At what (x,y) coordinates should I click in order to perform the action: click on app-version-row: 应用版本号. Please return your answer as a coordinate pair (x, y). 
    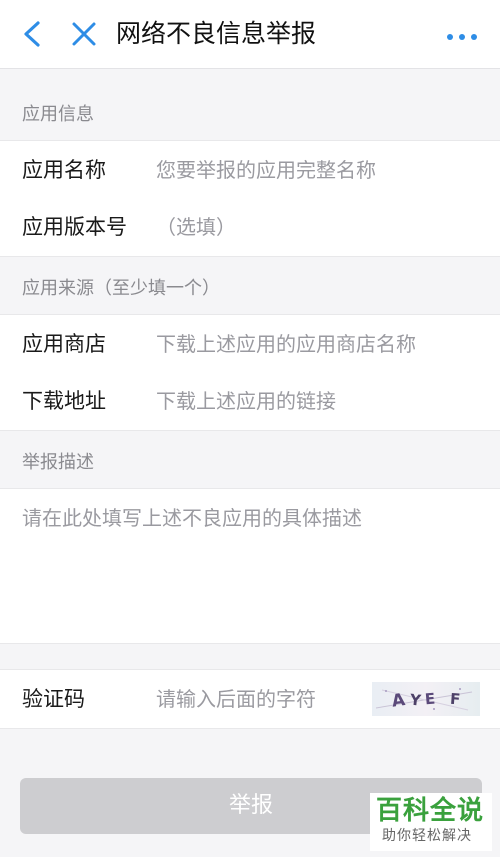
    Looking at the image, I should click on (250, 227).